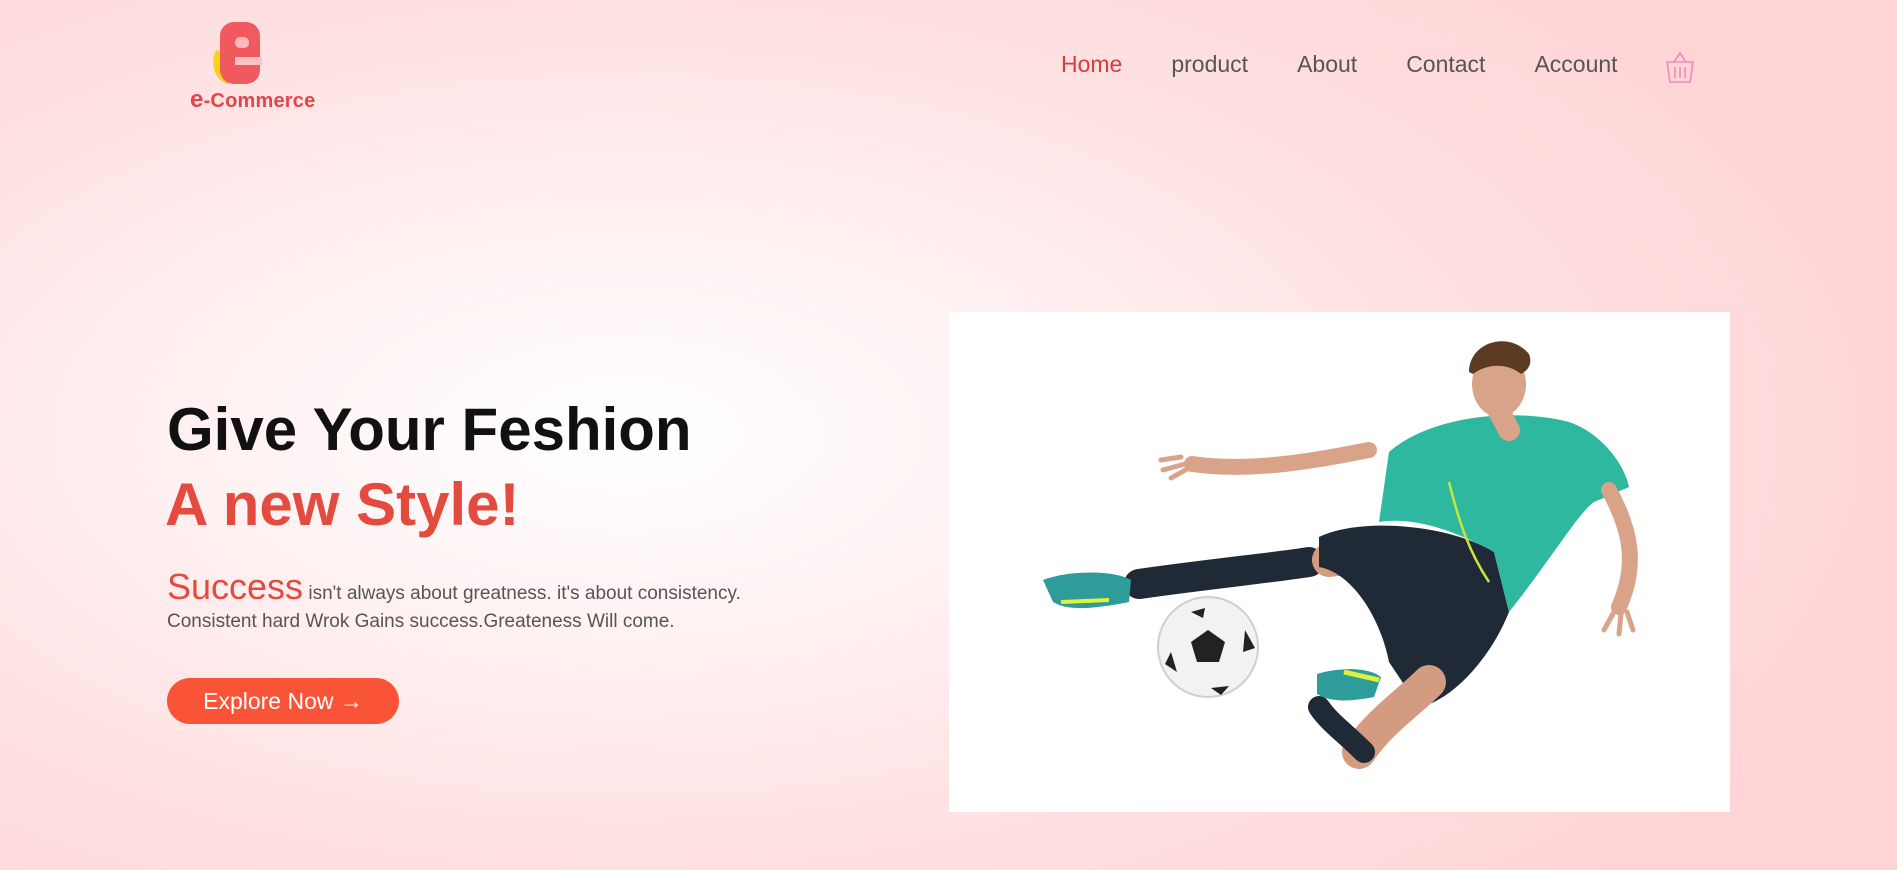 The height and width of the screenshot is (870, 1897). Describe the element at coordinates (253, 99) in the screenshot. I see `logo-text: e-Commerce` at that location.